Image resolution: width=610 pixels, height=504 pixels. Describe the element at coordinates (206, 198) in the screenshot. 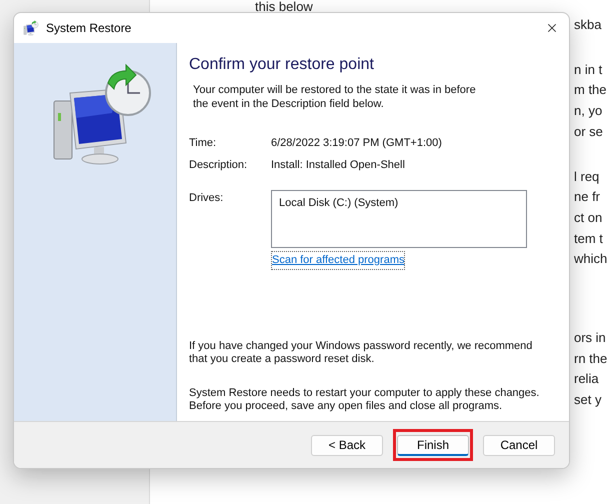

I see `field-label: Drives:` at that location.